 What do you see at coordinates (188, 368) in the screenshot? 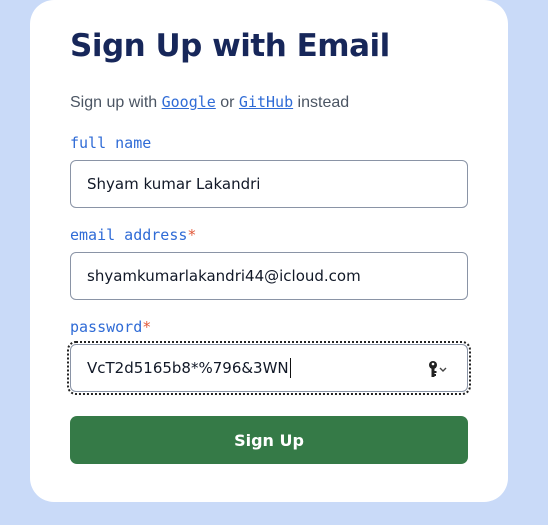
I see `password-value: VcT2d5165b8*%796&3WN` at bounding box center [188, 368].